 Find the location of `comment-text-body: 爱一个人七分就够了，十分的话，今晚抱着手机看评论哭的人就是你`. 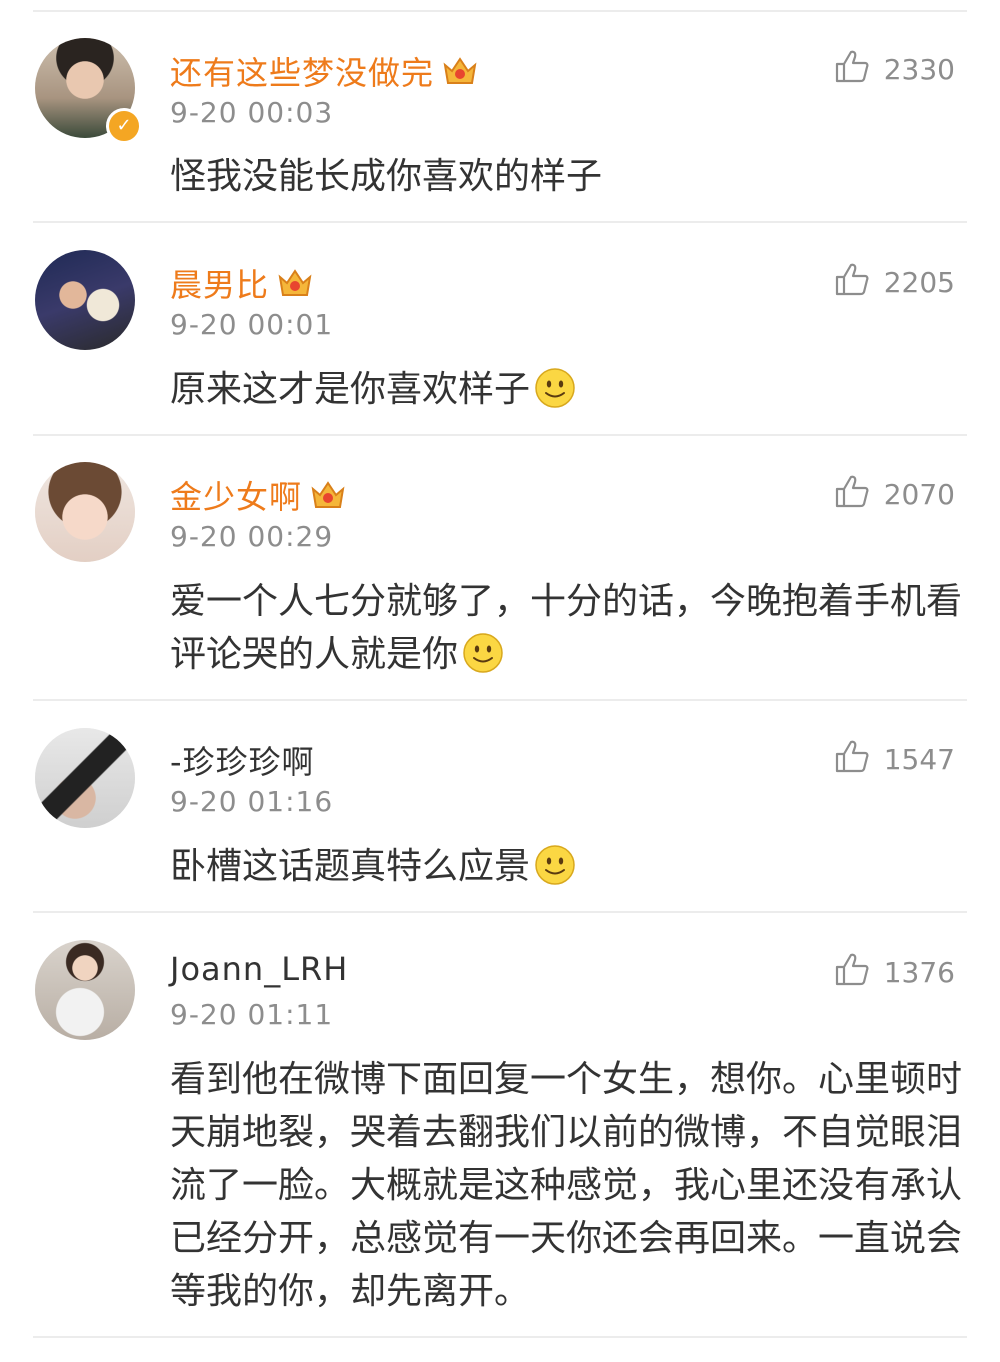

comment-text-body: 爱一个人七分就够了，十分的话，今晚抱着手机看评论哭的人就是你 is located at coordinates (566, 628).